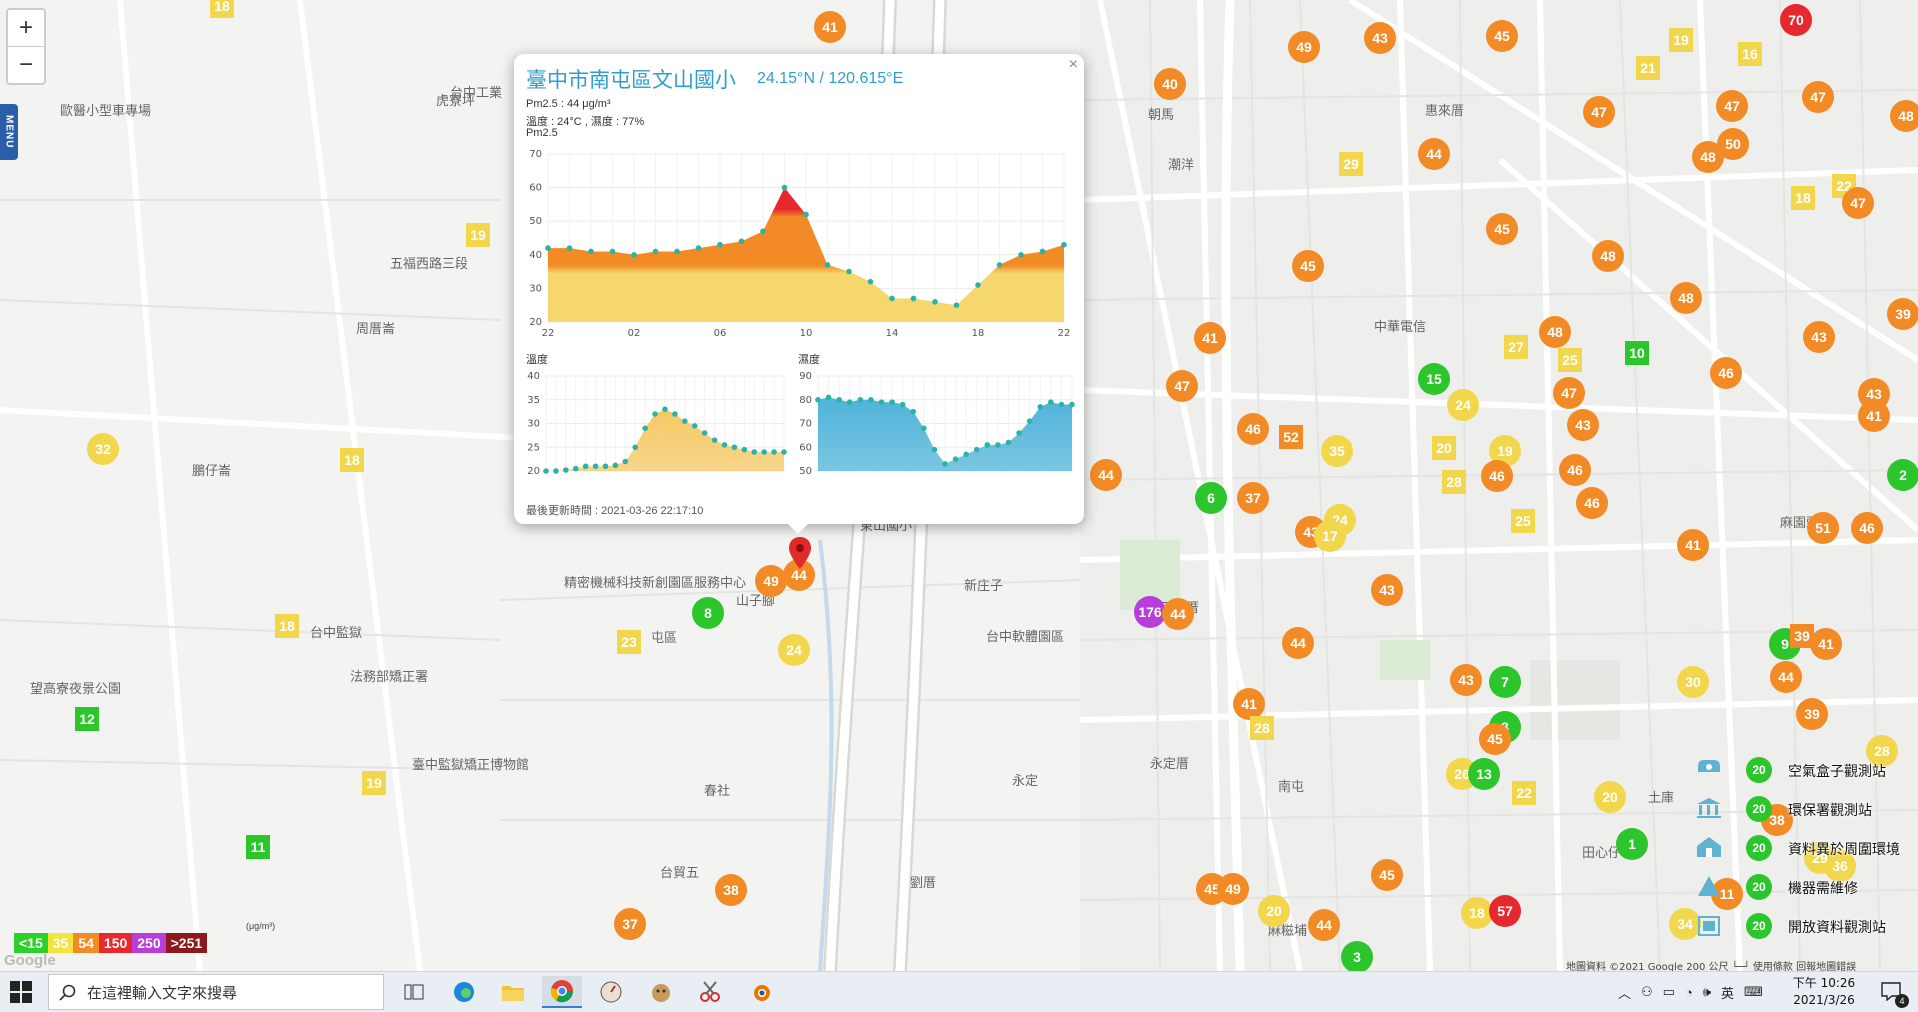 This screenshot has width=1918, height=1012. Describe the element at coordinates (1291, 437) in the screenshot. I see `sensor-marker: 52` at that location.